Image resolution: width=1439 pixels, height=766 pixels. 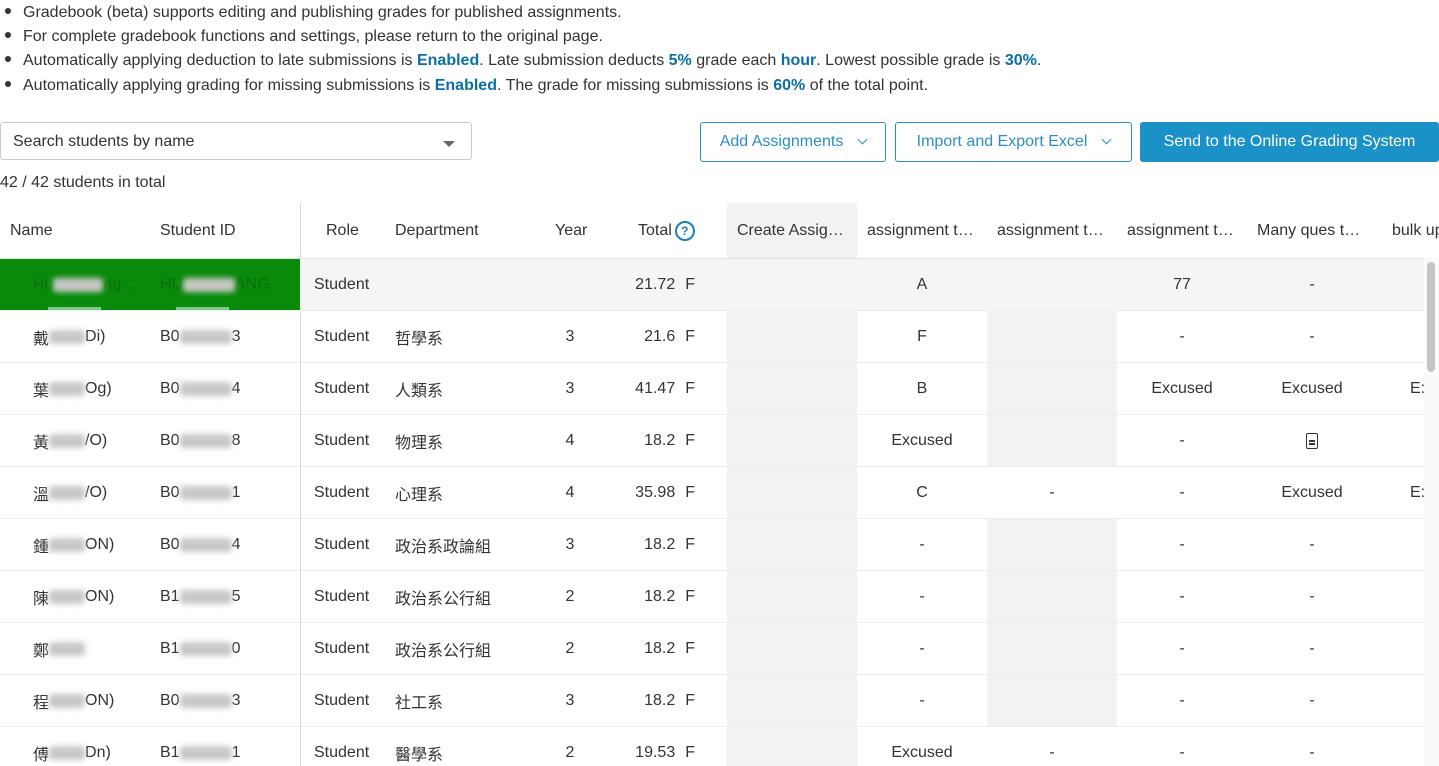 I want to click on student-name: 傅 Dn), so click(x=93, y=746).